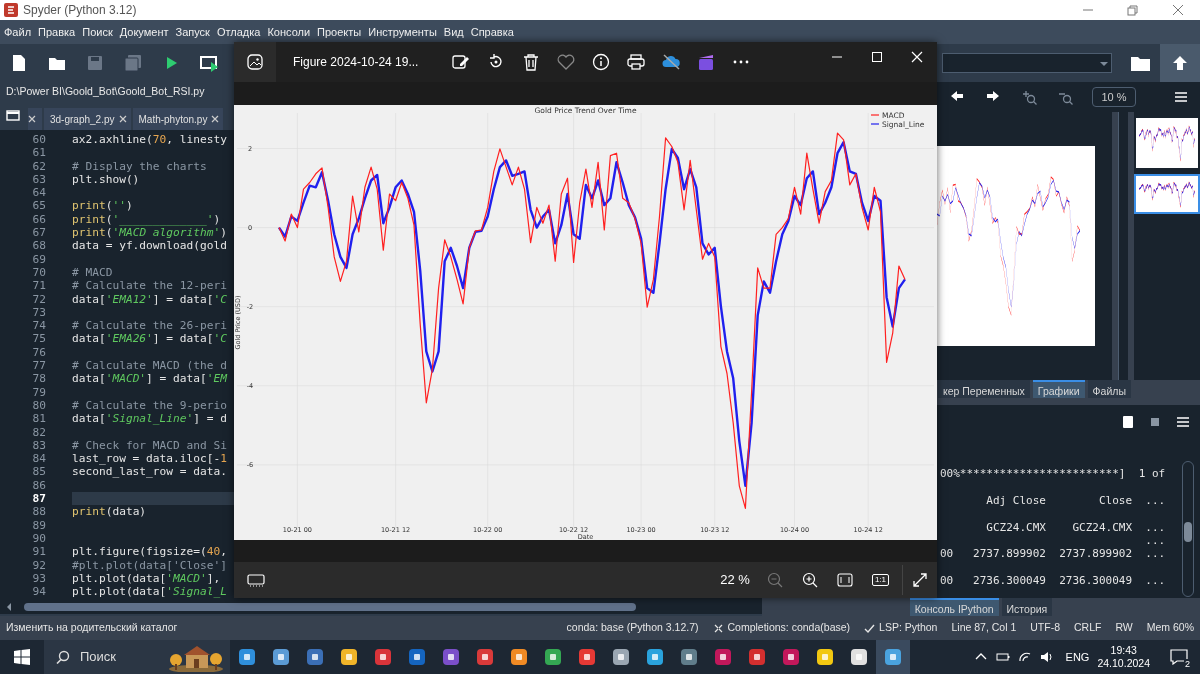  Describe the element at coordinates (38, 379) in the screenshot. I see `line-number: 78` at that location.